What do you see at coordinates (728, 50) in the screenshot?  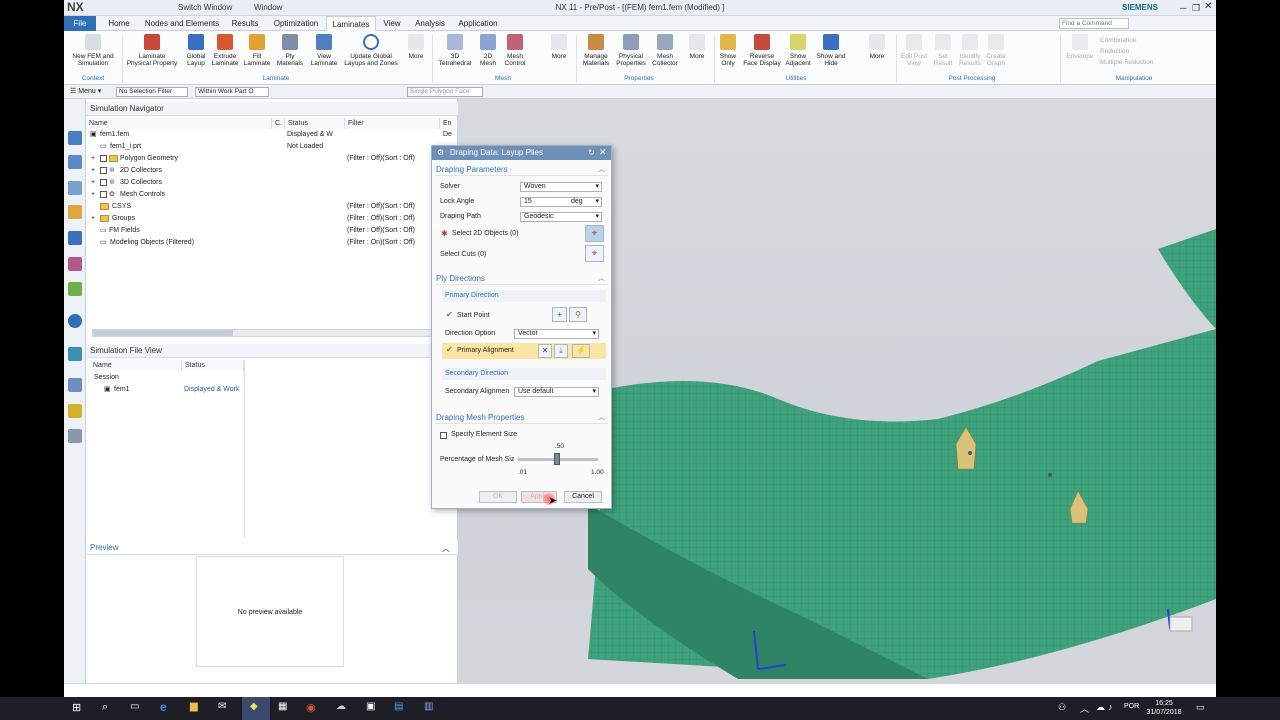 I see `show-only-button: Show Only` at bounding box center [728, 50].